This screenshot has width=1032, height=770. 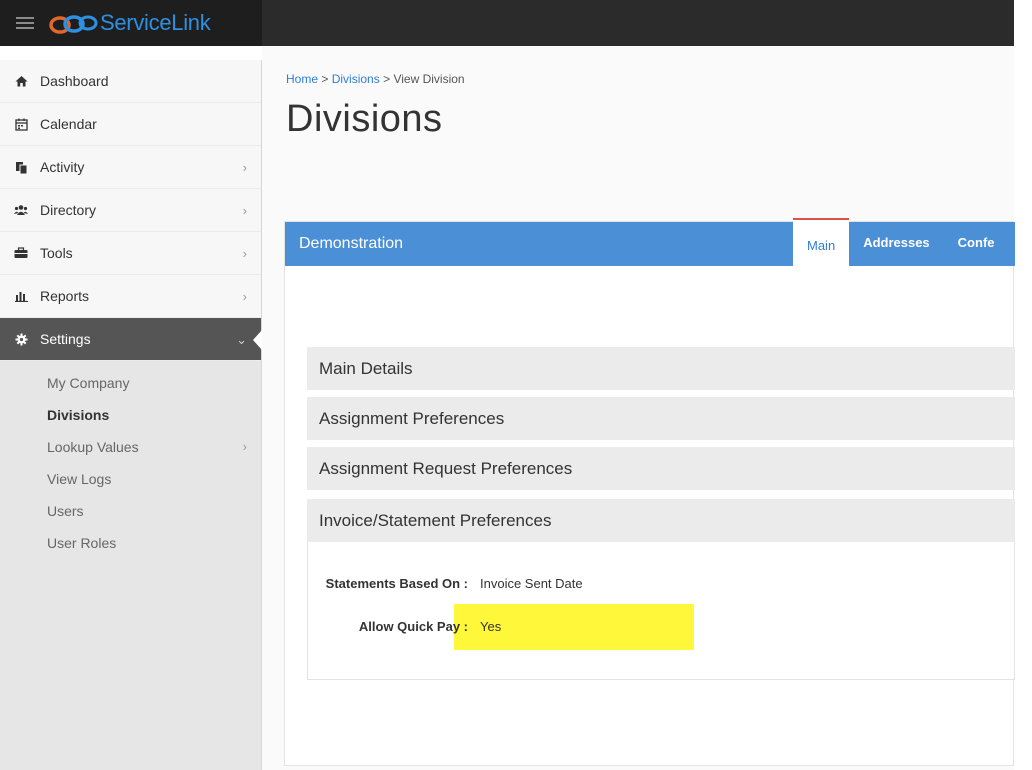 I want to click on division-name: Demonstration, so click(x=351, y=243).